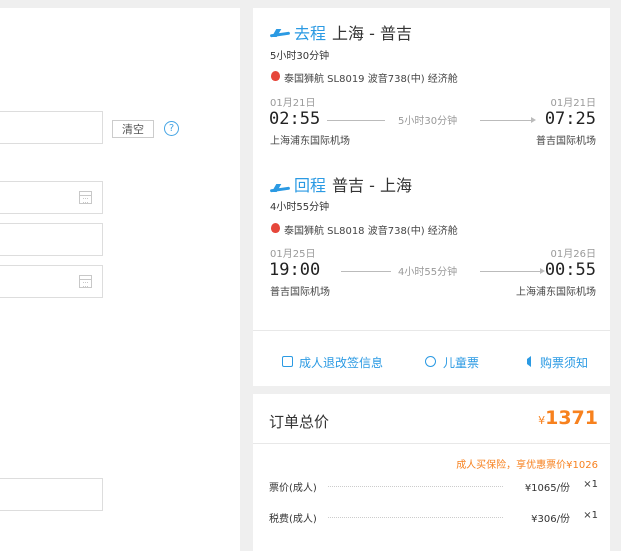  I want to click on inbound-dep-time: 19:00, so click(295, 270).